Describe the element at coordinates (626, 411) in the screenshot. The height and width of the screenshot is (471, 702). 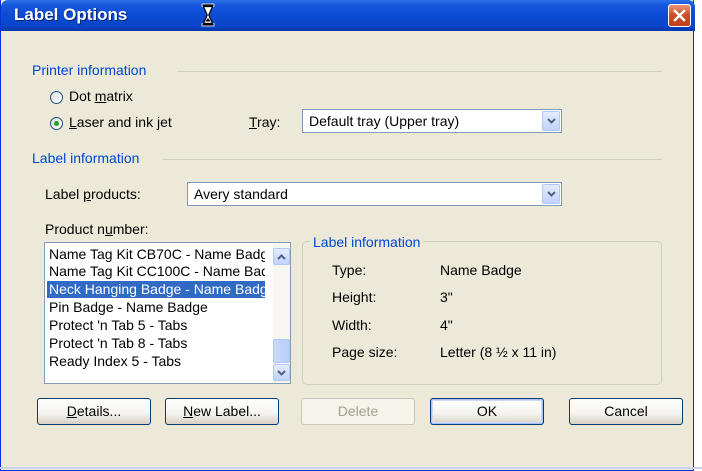
I see `cancel-button: Cancel` at that location.